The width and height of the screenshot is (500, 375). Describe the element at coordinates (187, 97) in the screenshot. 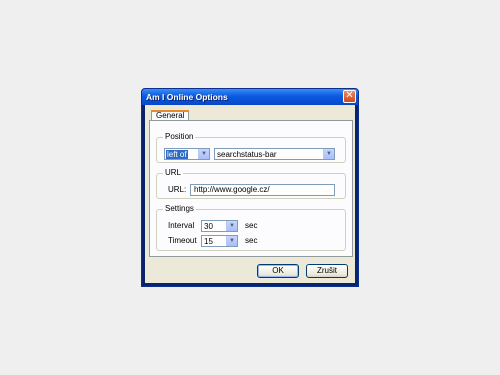

I see `dialog-title: Am I Online Options` at that location.